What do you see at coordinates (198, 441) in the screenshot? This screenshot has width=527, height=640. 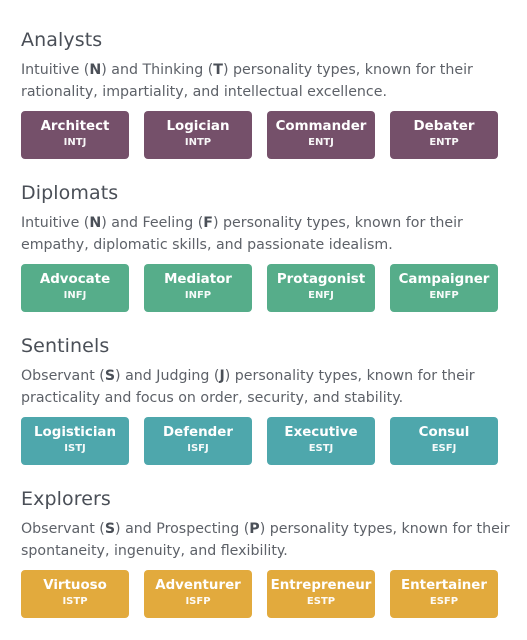 I see `type-card-defender: Defender ISFJ` at bounding box center [198, 441].